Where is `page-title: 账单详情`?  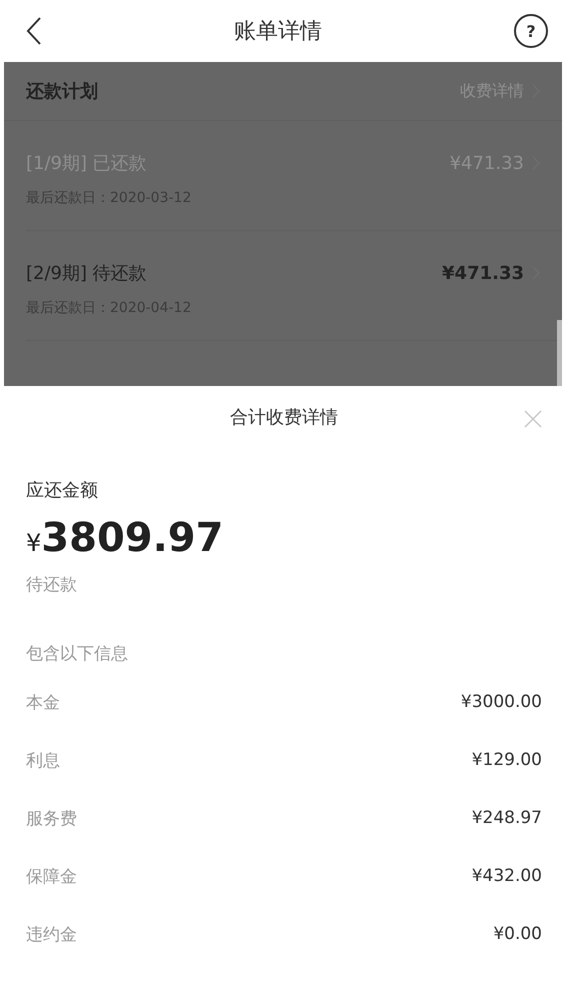 page-title: 账单详情 is located at coordinates (278, 32).